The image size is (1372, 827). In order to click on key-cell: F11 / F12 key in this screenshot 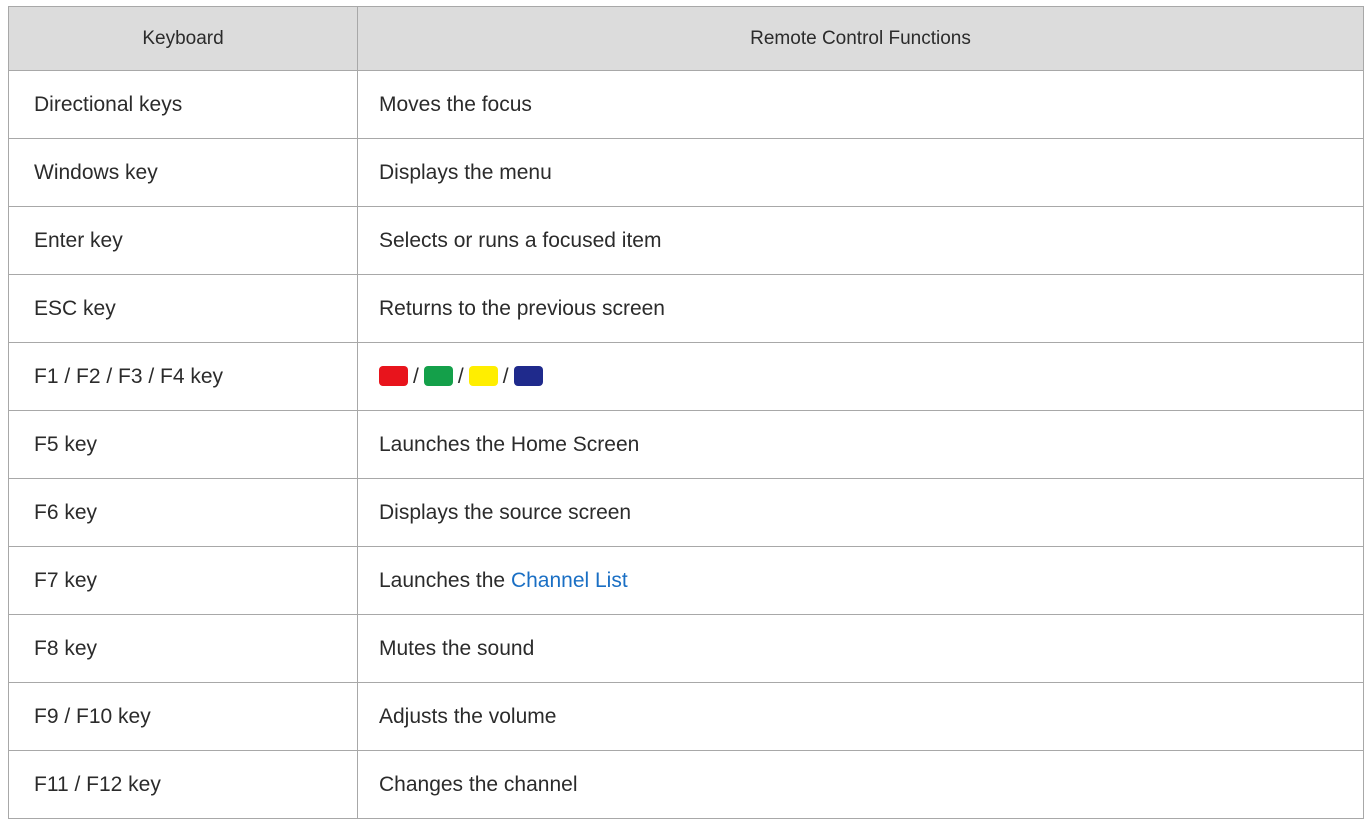, I will do `click(183, 784)`.